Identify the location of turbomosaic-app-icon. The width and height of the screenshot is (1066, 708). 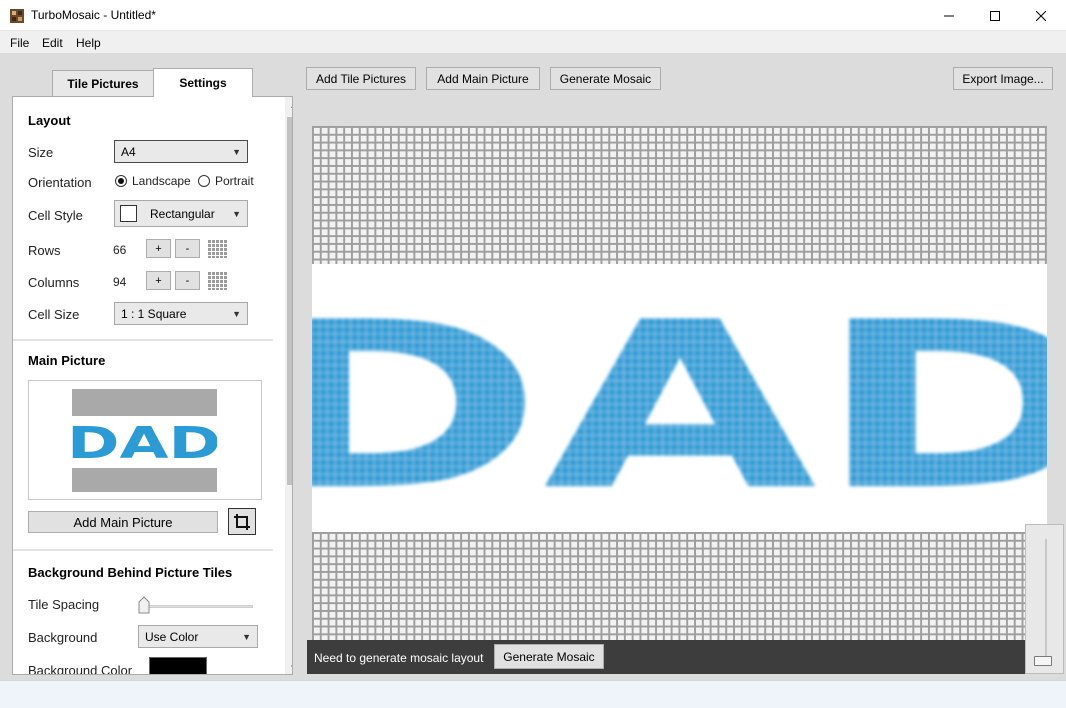
(17, 16).